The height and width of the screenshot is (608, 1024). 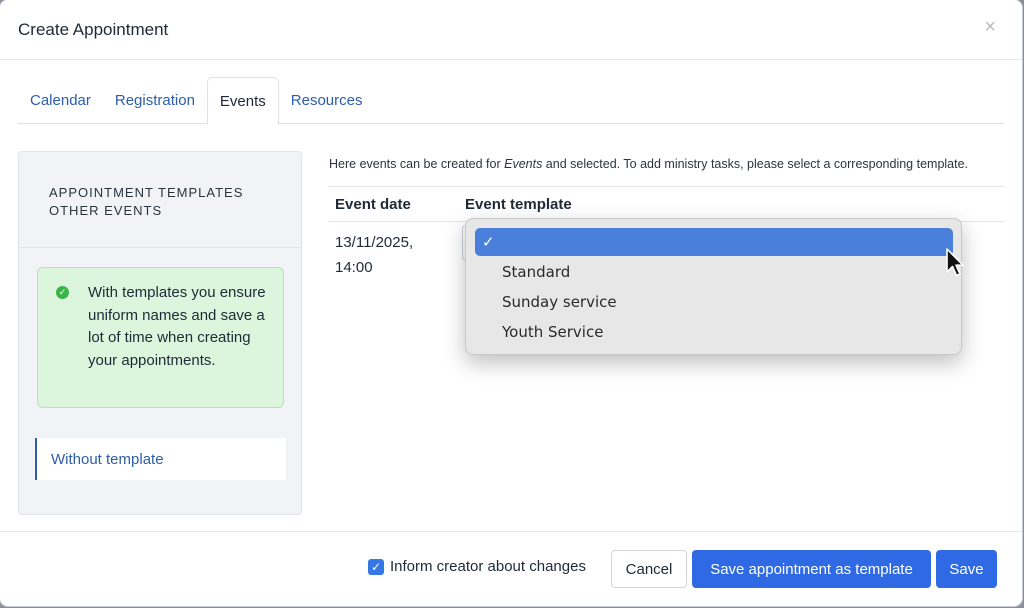 What do you see at coordinates (990, 27) in the screenshot?
I see `close-icon: ×` at bounding box center [990, 27].